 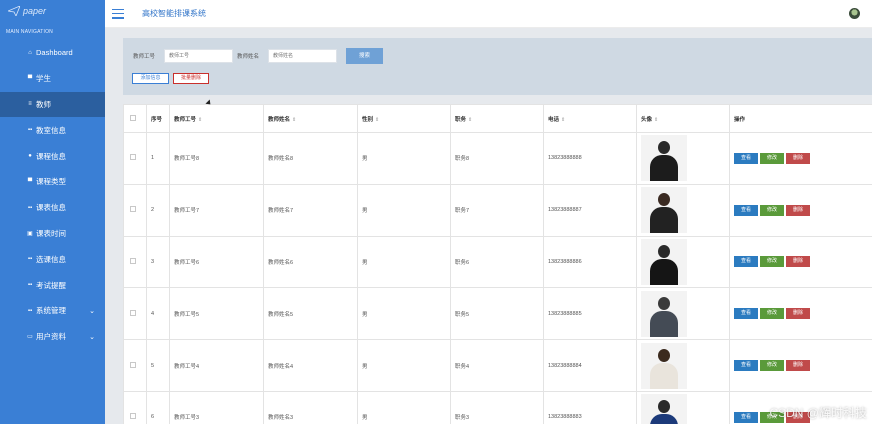 I want to click on cell-teacher-name: 教师姓名8, so click(x=310, y=158).